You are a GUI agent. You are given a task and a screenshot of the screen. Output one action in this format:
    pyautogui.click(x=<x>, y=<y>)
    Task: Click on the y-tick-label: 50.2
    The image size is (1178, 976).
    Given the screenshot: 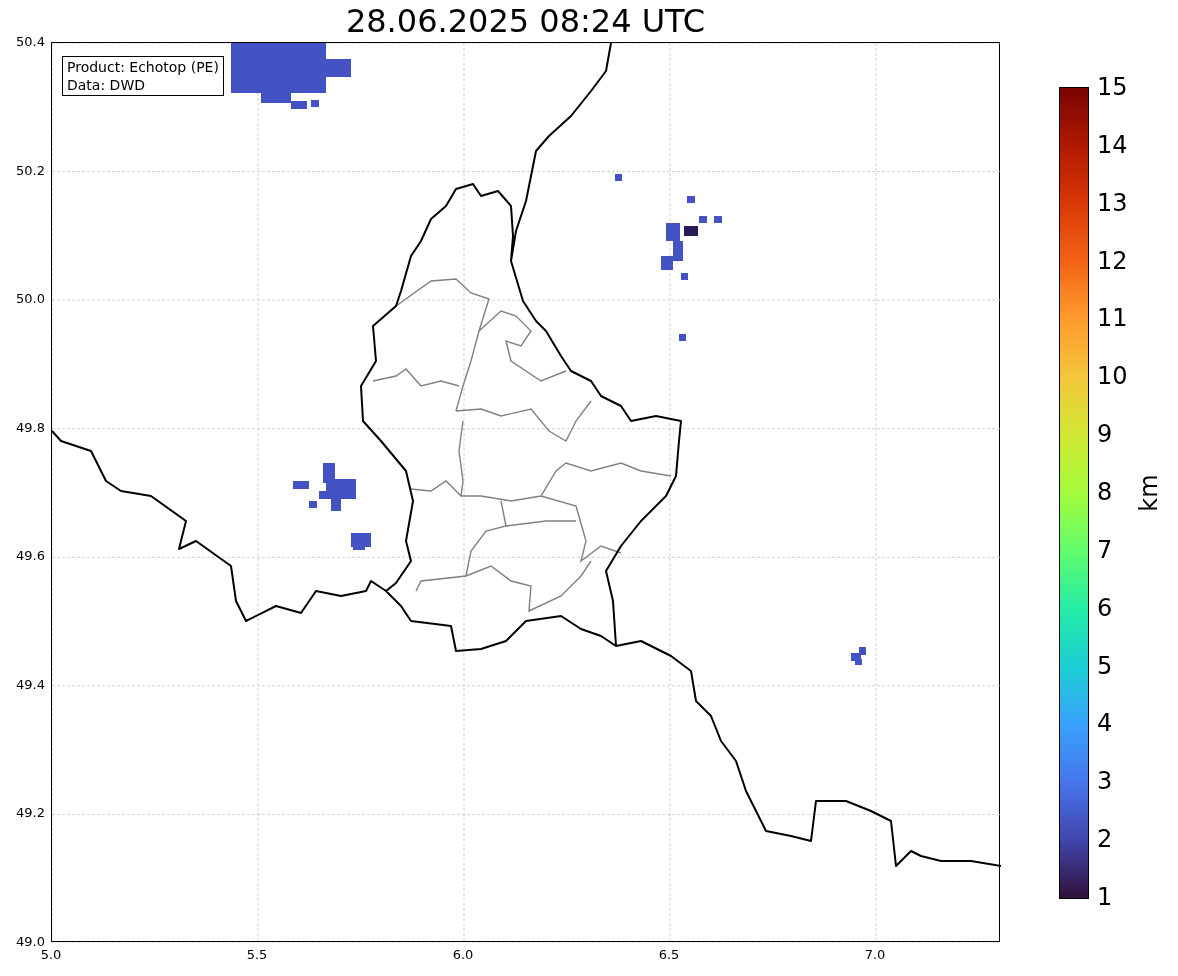 What is the action you would take?
    pyautogui.click(x=30, y=170)
    